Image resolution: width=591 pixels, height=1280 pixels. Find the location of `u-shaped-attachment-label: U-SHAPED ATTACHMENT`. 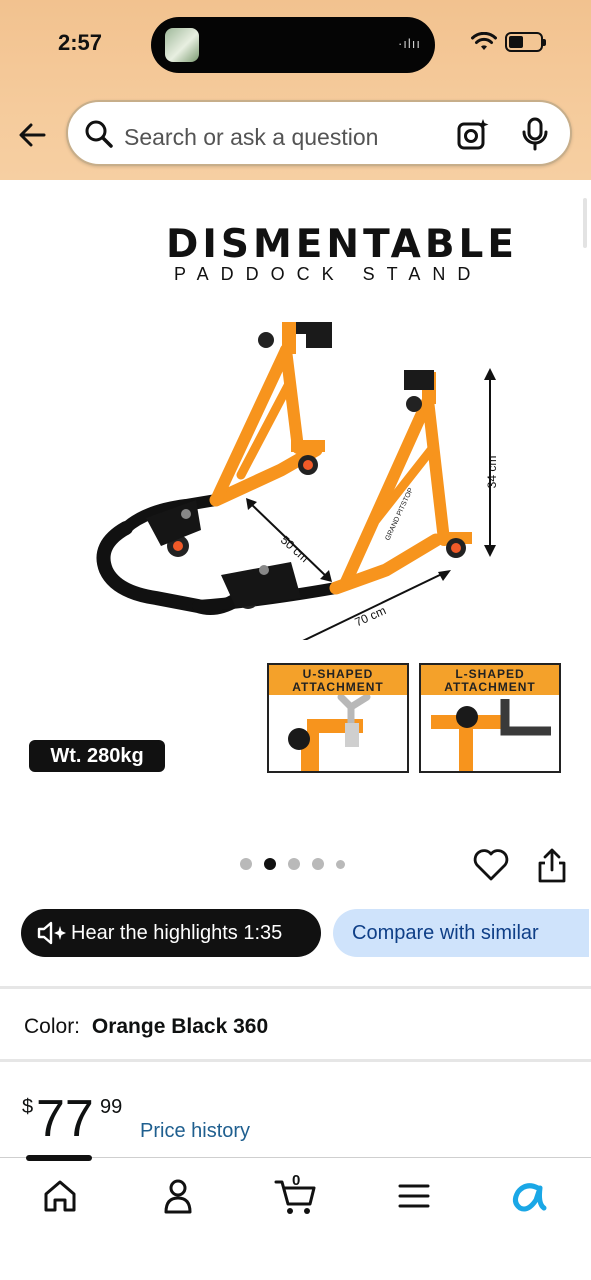

u-shaped-attachment-label: U-SHAPED ATTACHMENT is located at coordinates (338, 680).